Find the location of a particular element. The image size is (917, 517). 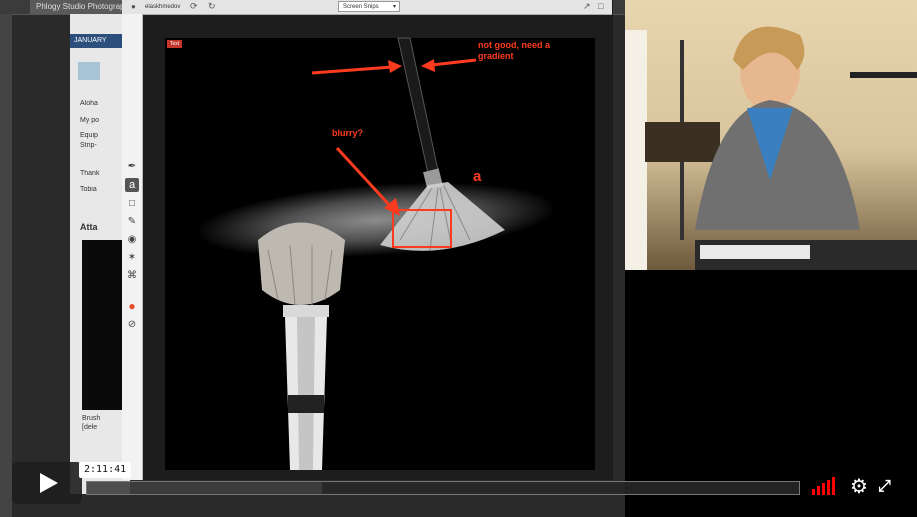

play-button is located at coordinates (47, 483).